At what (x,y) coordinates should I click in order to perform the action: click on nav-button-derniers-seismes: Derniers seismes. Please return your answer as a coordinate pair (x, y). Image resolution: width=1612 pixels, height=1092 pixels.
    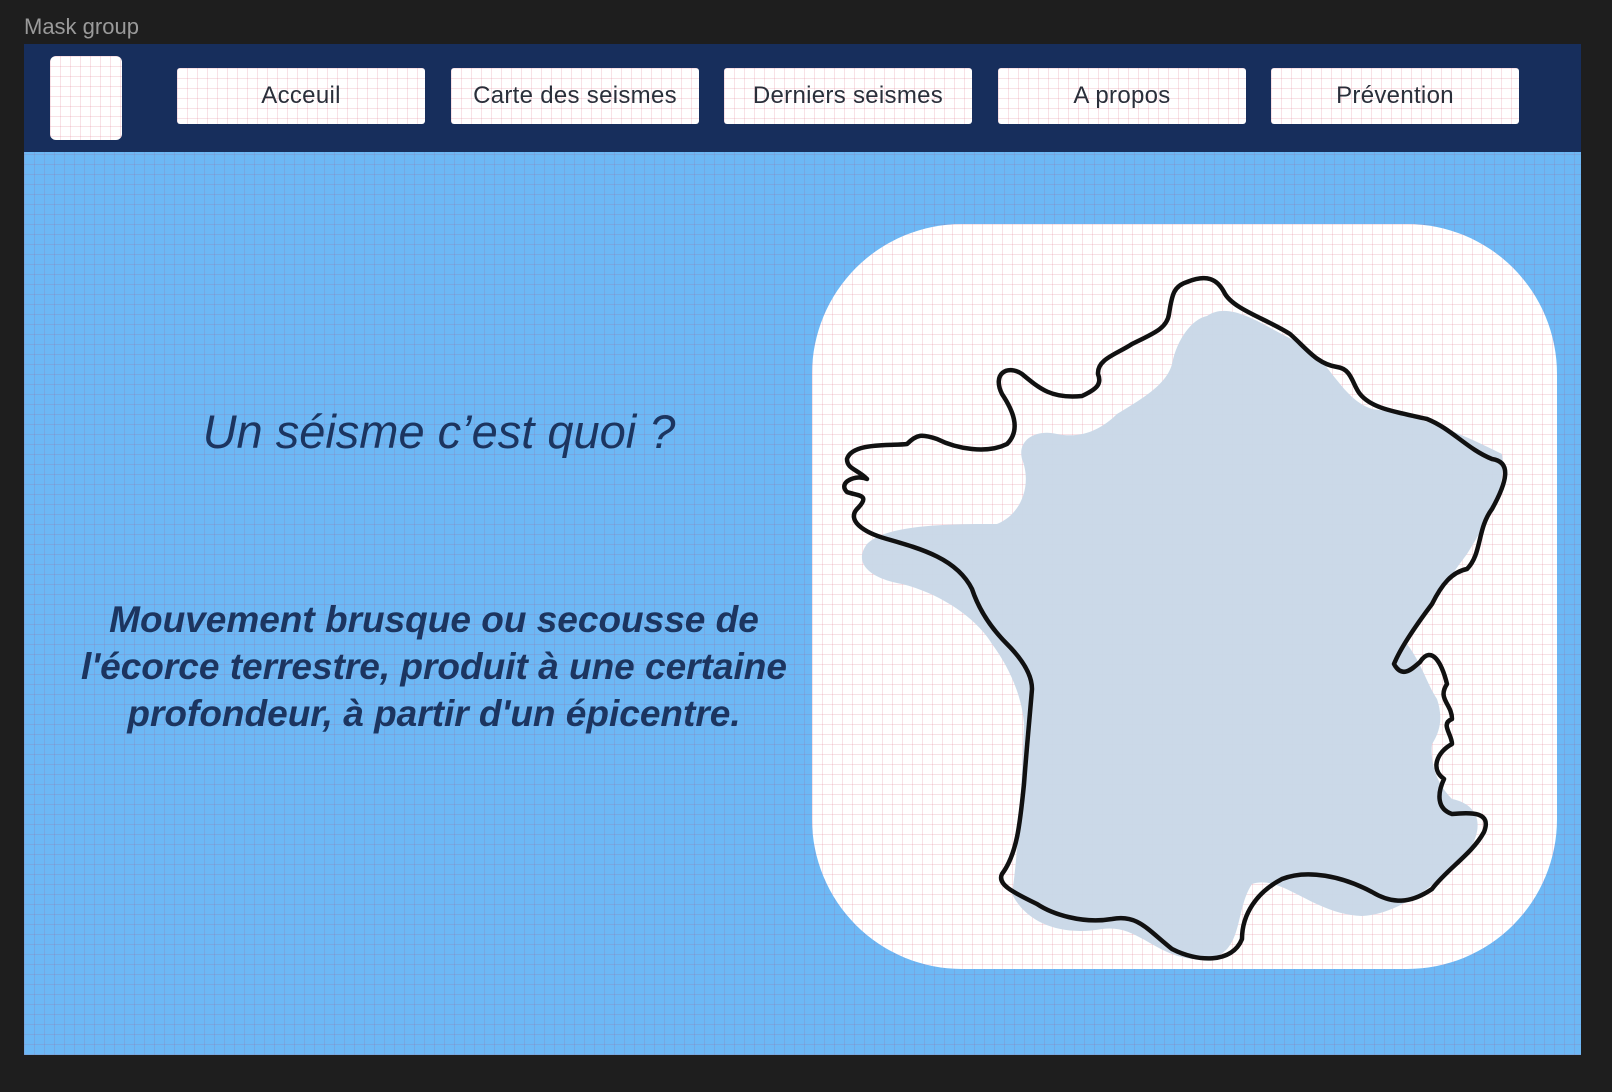
    Looking at the image, I should click on (848, 96).